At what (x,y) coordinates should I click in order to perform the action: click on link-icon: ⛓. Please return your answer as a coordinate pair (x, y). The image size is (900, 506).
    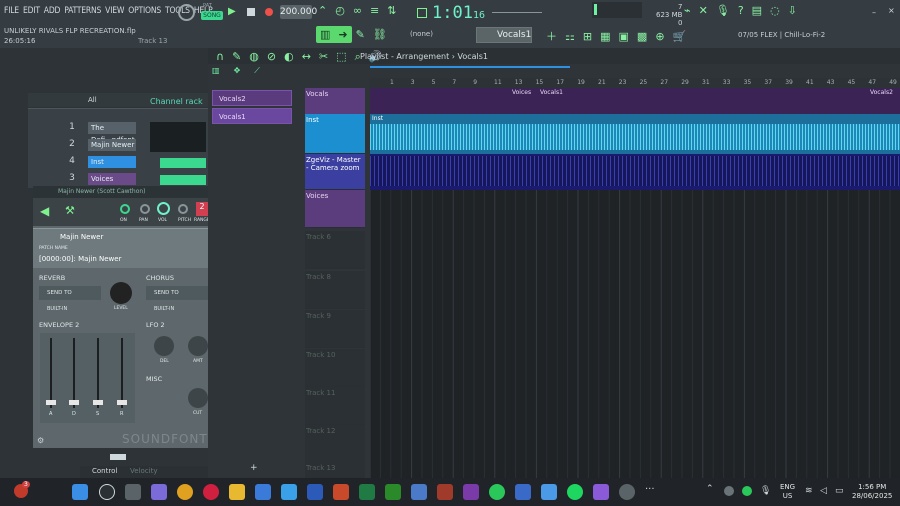
    Looking at the image, I should click on (380, 34).